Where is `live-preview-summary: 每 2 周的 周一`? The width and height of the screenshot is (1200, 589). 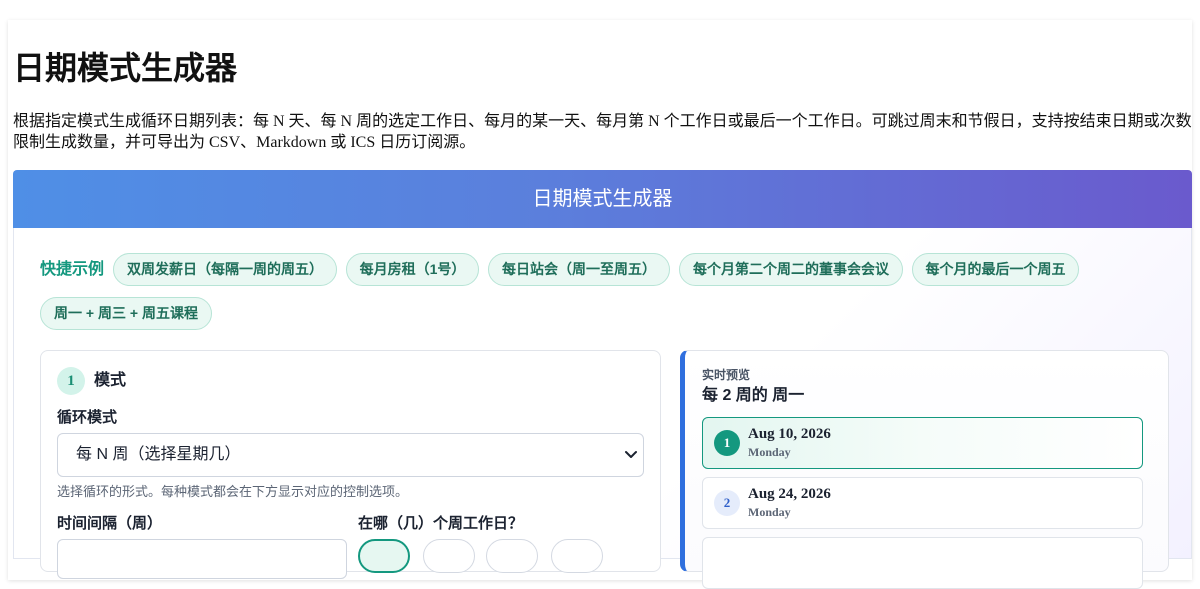 live-preview-summary: 每 2 周的 周一 is located at coordinates (753, 395).